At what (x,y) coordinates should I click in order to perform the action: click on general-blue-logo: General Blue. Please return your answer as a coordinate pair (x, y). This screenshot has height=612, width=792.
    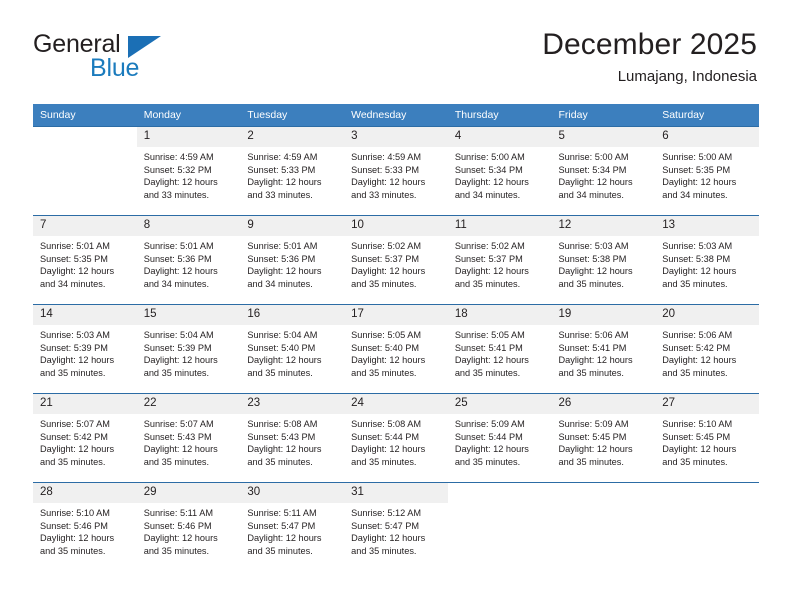
    Looking at the image, I should click on (133, 57).